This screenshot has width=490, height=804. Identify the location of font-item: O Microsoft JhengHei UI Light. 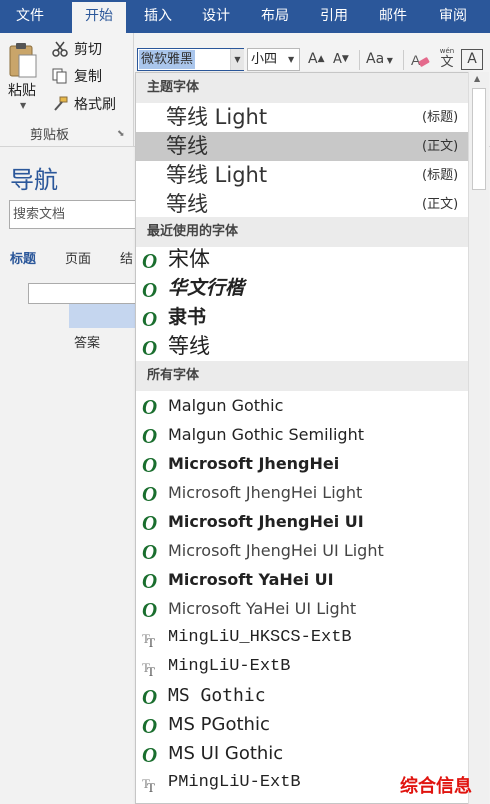
(302, 550).